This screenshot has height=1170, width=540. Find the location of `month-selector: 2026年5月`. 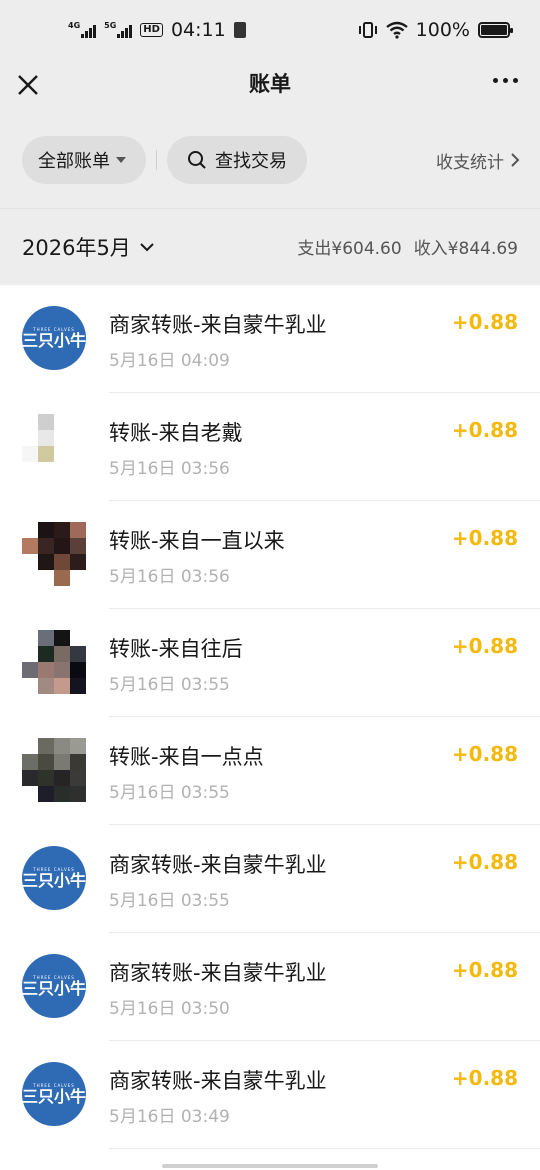

month-selector: 2026年5月 is located at coordinates (88, 247).